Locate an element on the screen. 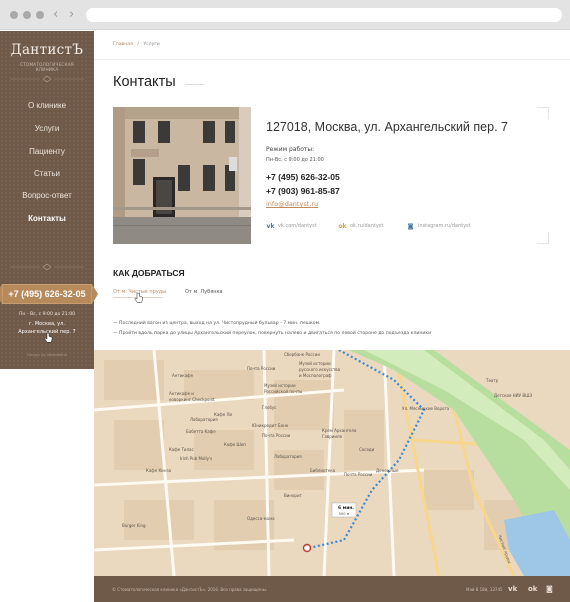  map-poi-label: Антикафе is located at coordinates (182, 375).